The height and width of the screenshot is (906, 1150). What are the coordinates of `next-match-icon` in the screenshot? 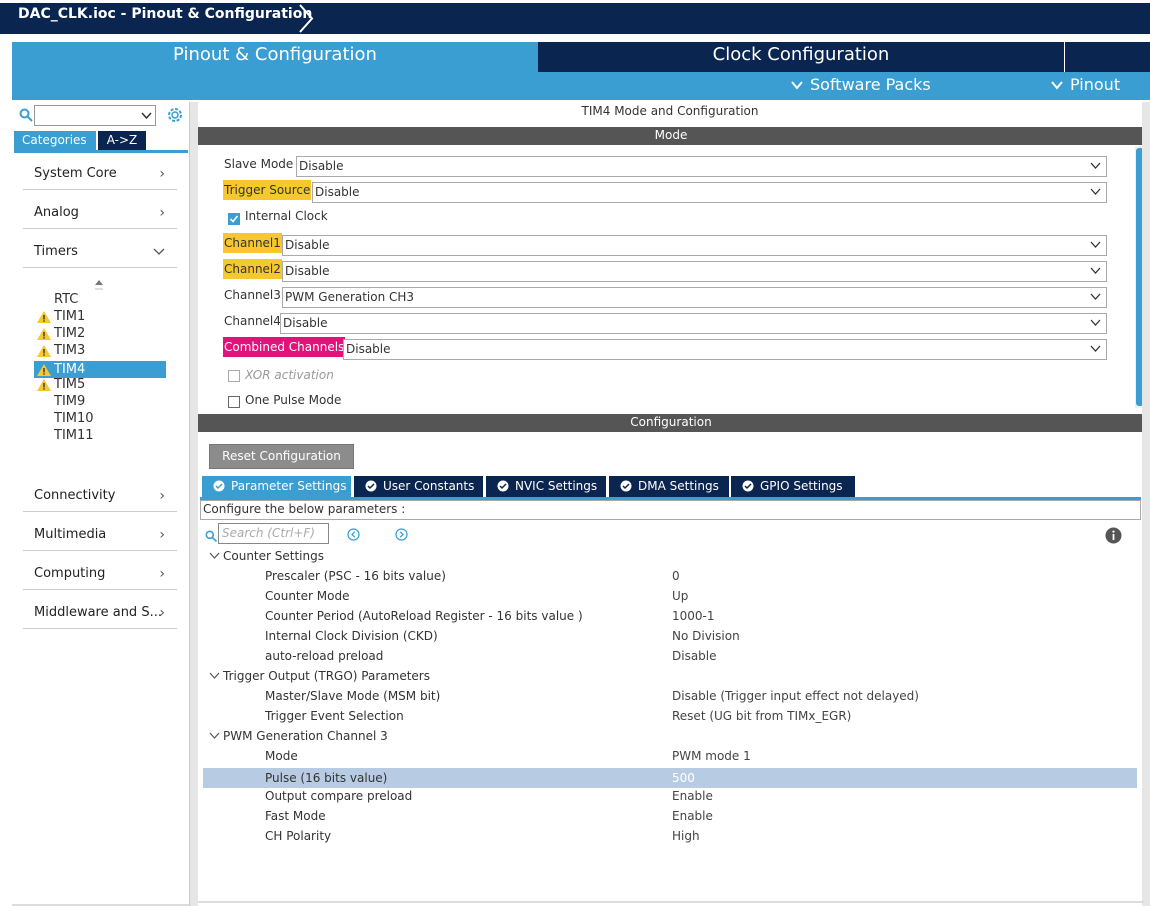 It's located at (401, 534).